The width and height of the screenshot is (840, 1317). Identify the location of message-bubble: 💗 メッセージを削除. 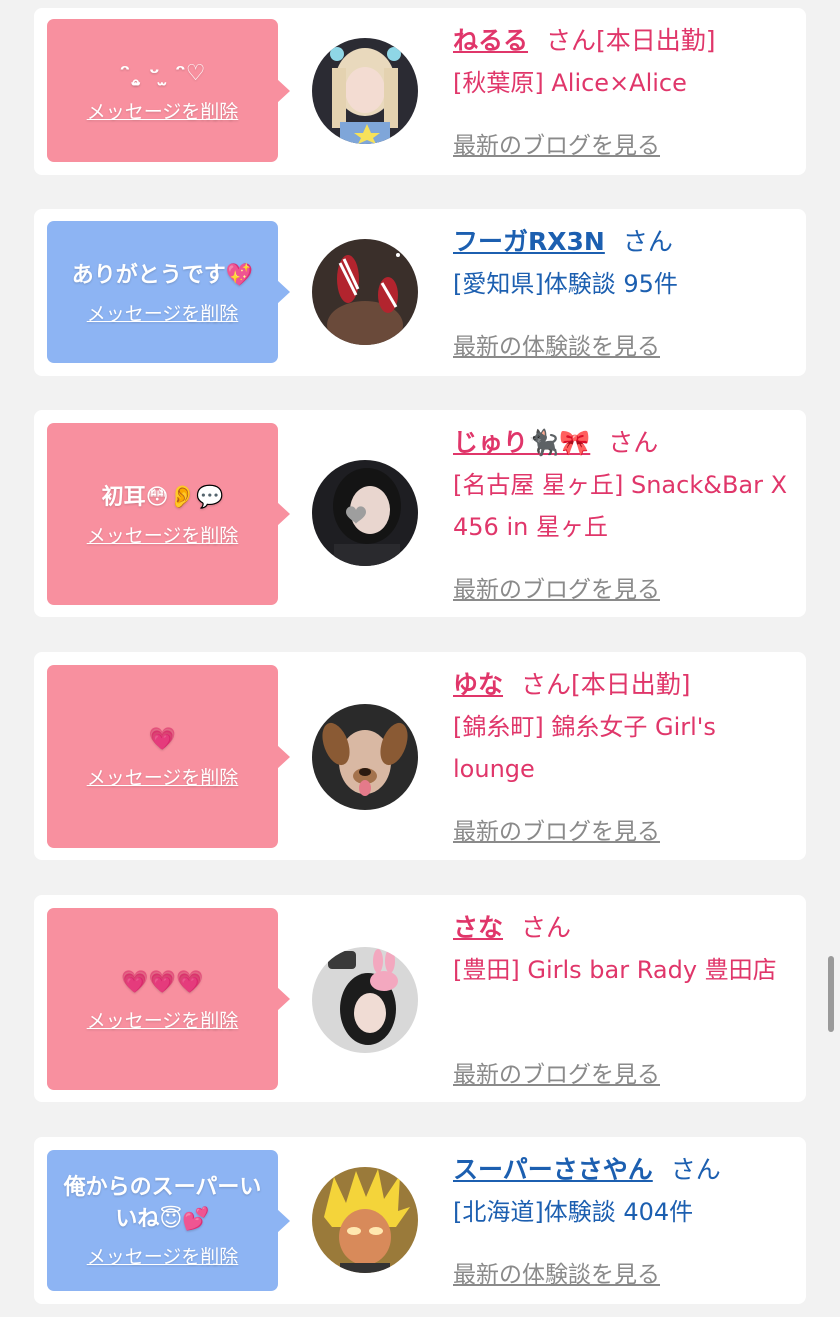
(168, 756).